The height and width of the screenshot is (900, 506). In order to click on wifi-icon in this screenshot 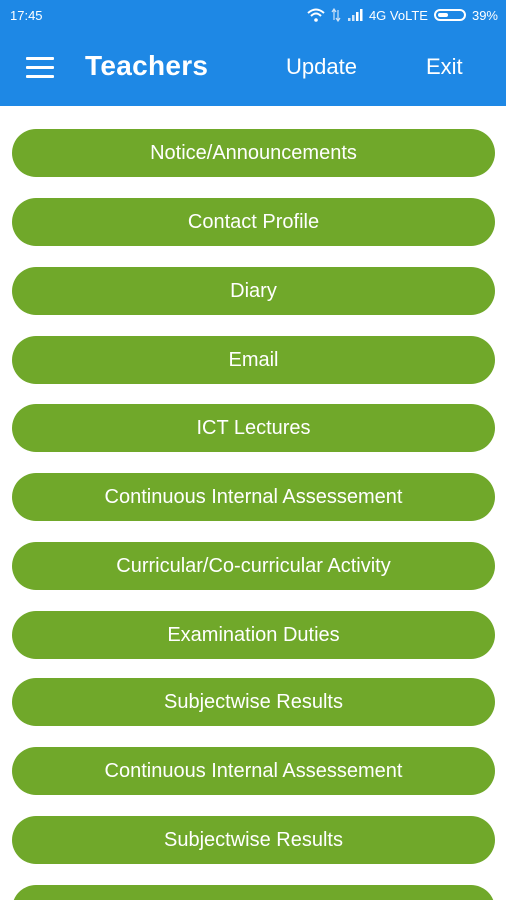, I will do `click(316, 15)`.